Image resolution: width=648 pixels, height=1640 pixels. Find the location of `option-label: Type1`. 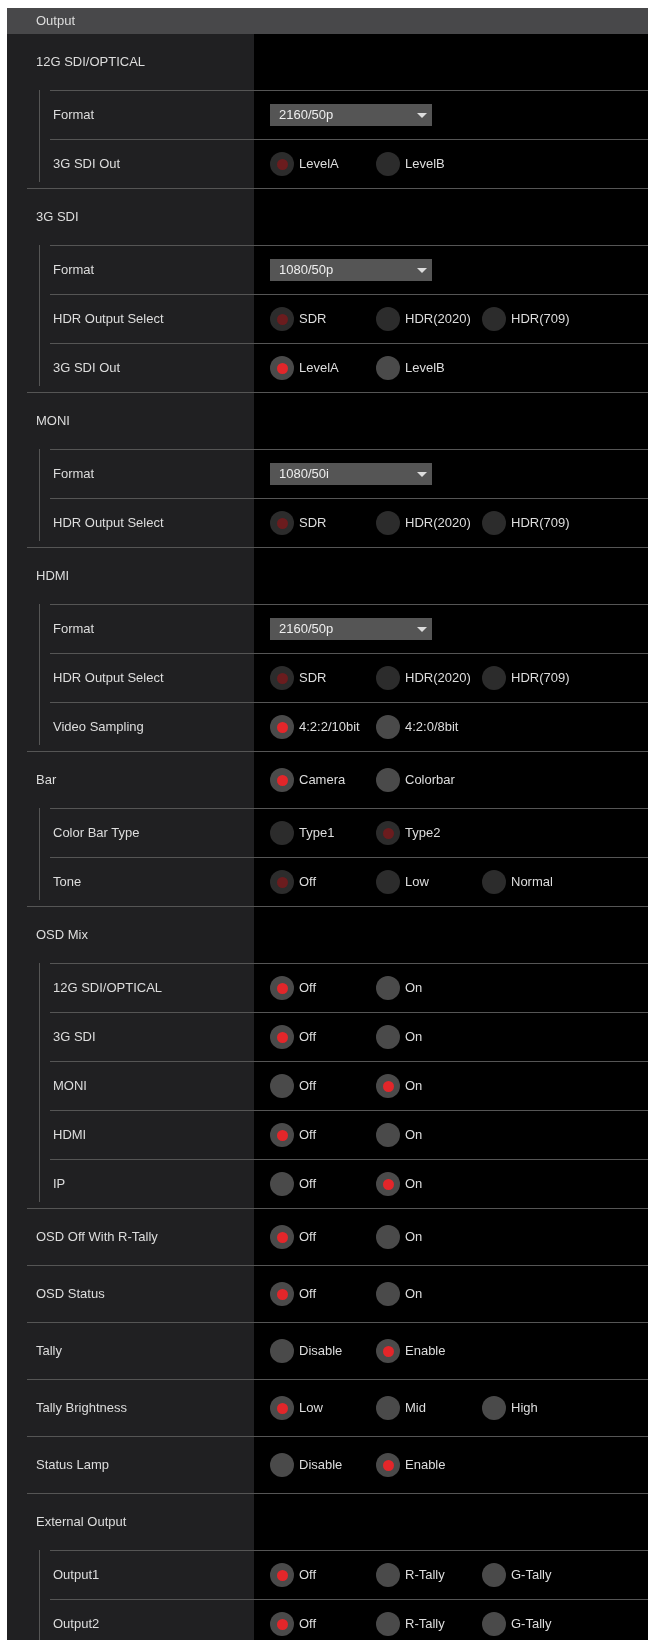

option-label: Type1 is located at coordinates (317, 833).